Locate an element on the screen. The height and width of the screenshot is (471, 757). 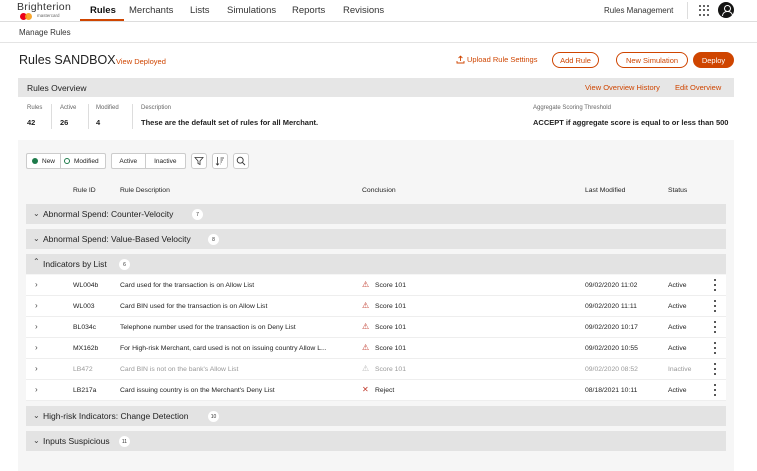
rule-last-modified: 09/02/2020 08:52 is located at coordinates (611, 369).